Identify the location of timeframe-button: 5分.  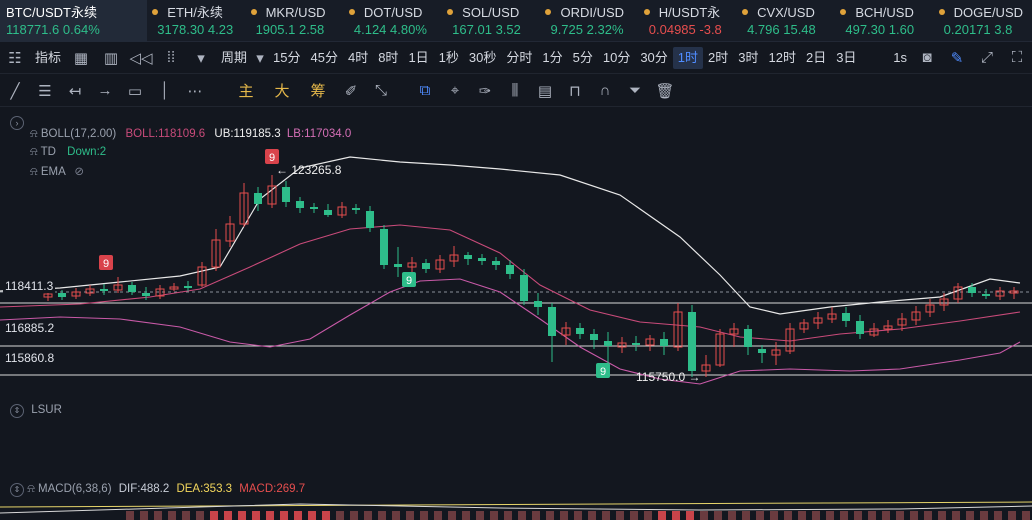
(583, 58).